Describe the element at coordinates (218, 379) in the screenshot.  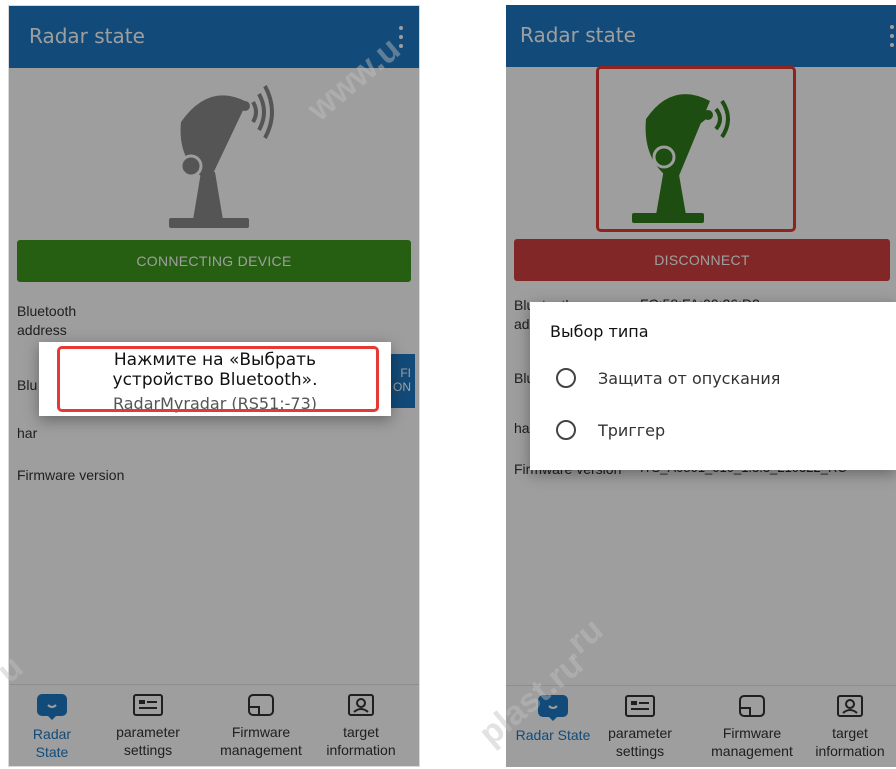
I see `highlight-frame` at that location.